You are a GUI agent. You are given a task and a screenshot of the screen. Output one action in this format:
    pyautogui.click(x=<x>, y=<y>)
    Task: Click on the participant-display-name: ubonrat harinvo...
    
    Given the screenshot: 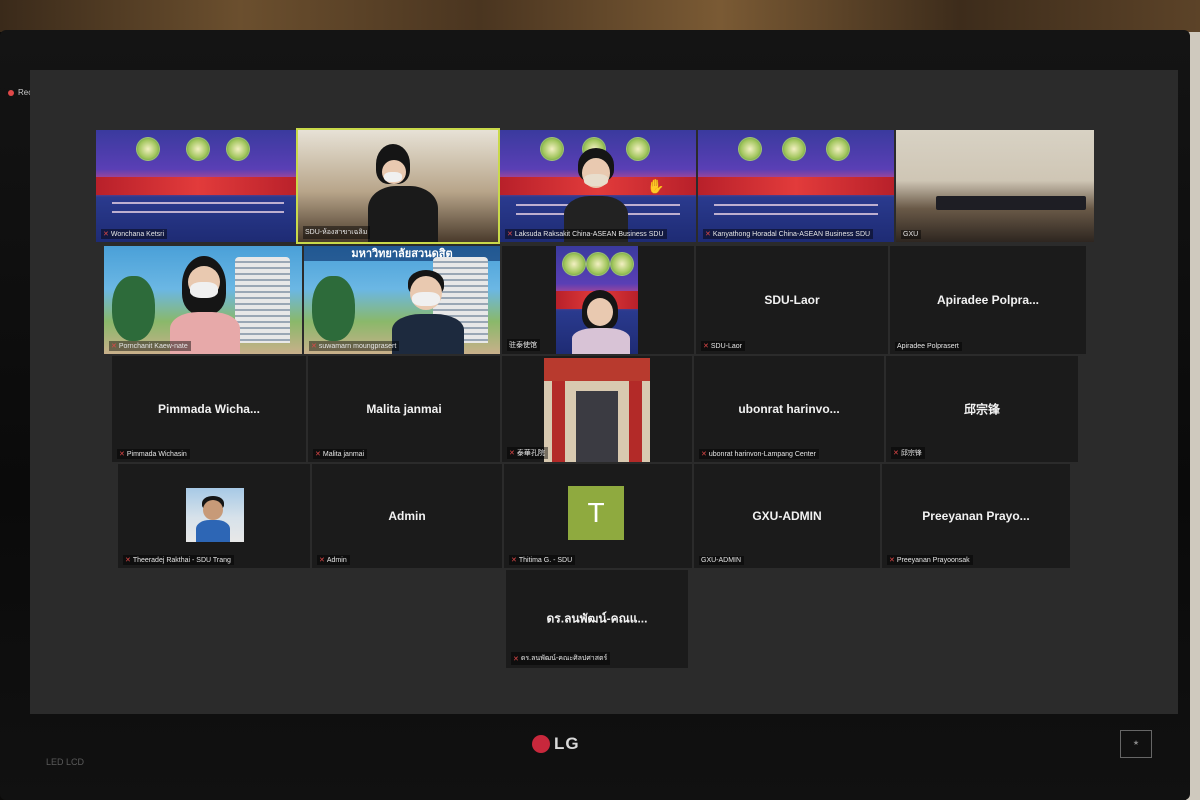 What is the action you would take?
    pyautogui.click(x=789, y=409)
    